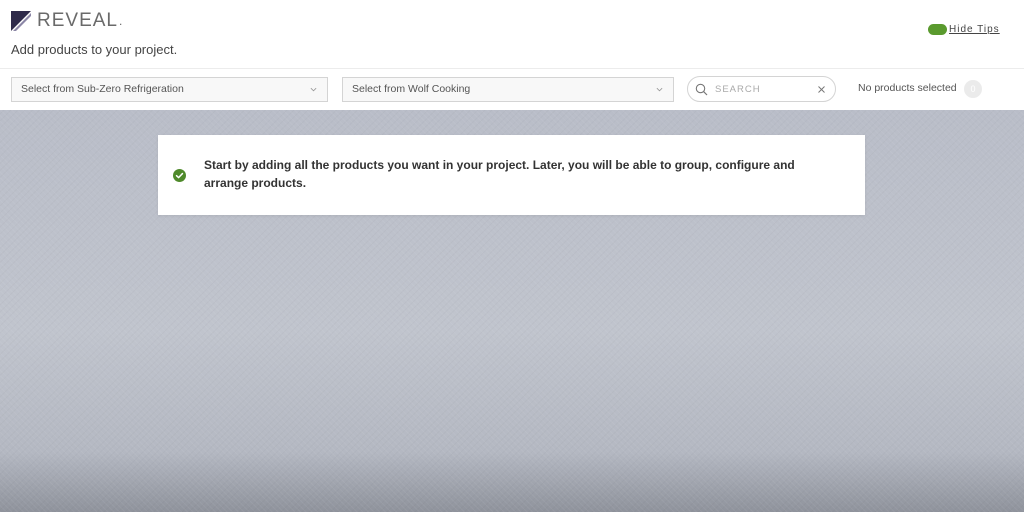 This screenshot has width=1024, height=512. Describe the element at coordinates (974, 29) in the screenshot. I see `hide-tips-link: Hide Tips` at that location.